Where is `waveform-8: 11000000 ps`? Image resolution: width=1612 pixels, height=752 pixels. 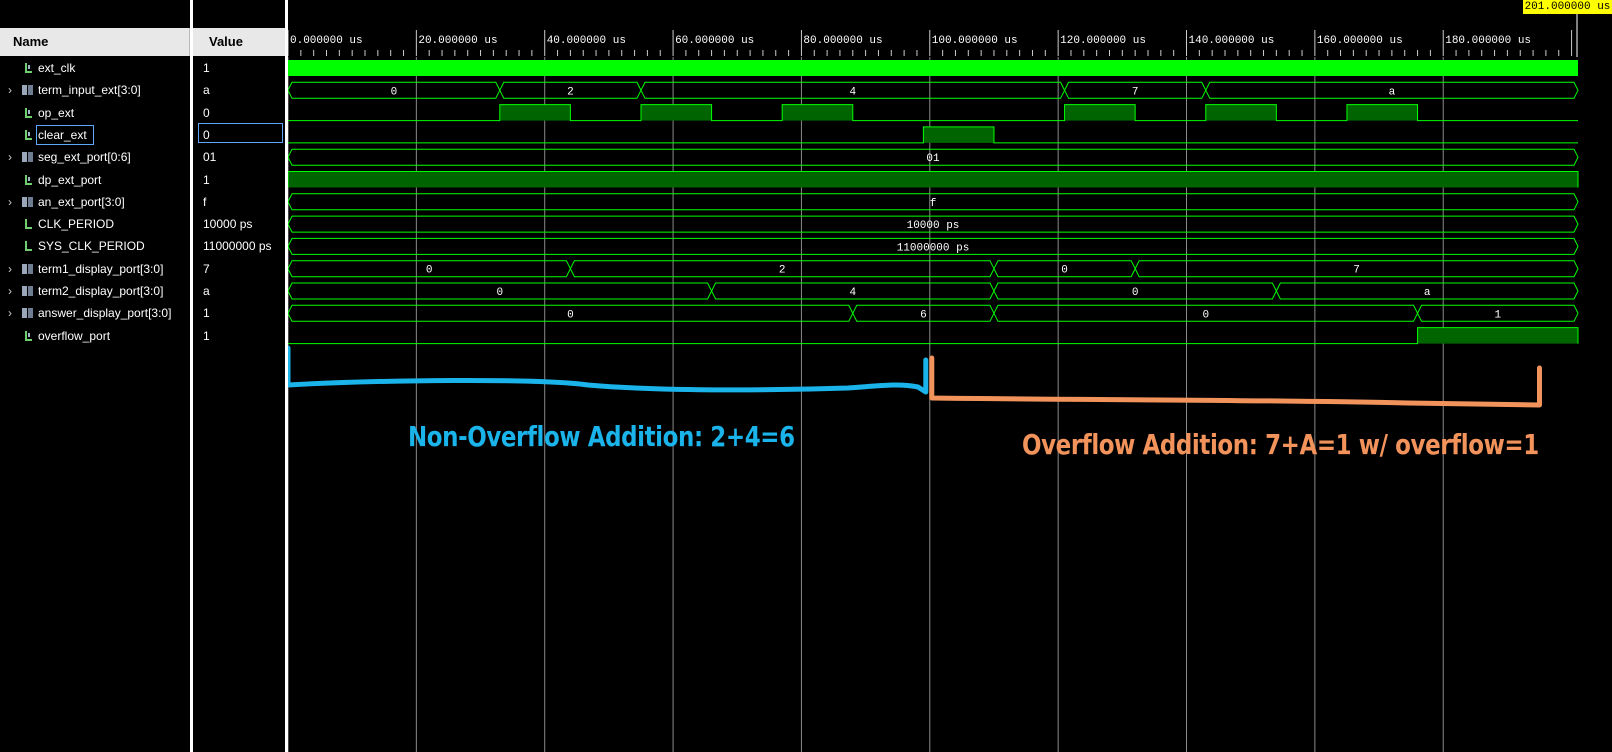 waveform-8: 11000000 ps is located at coordinates (933, 246).